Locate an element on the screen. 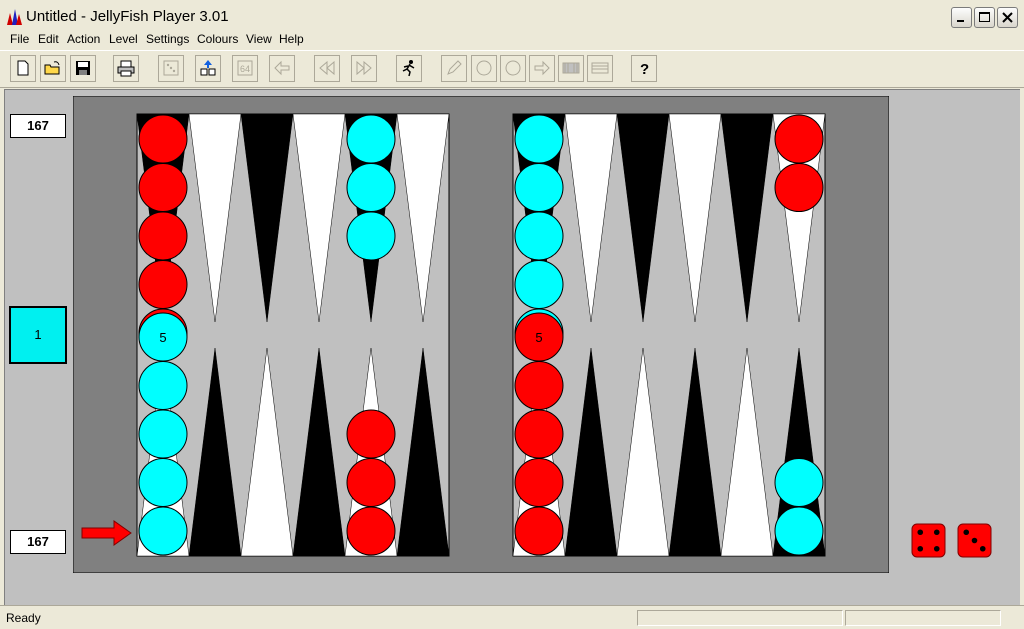  cube-up-icon is located at coordinates (208, 68).